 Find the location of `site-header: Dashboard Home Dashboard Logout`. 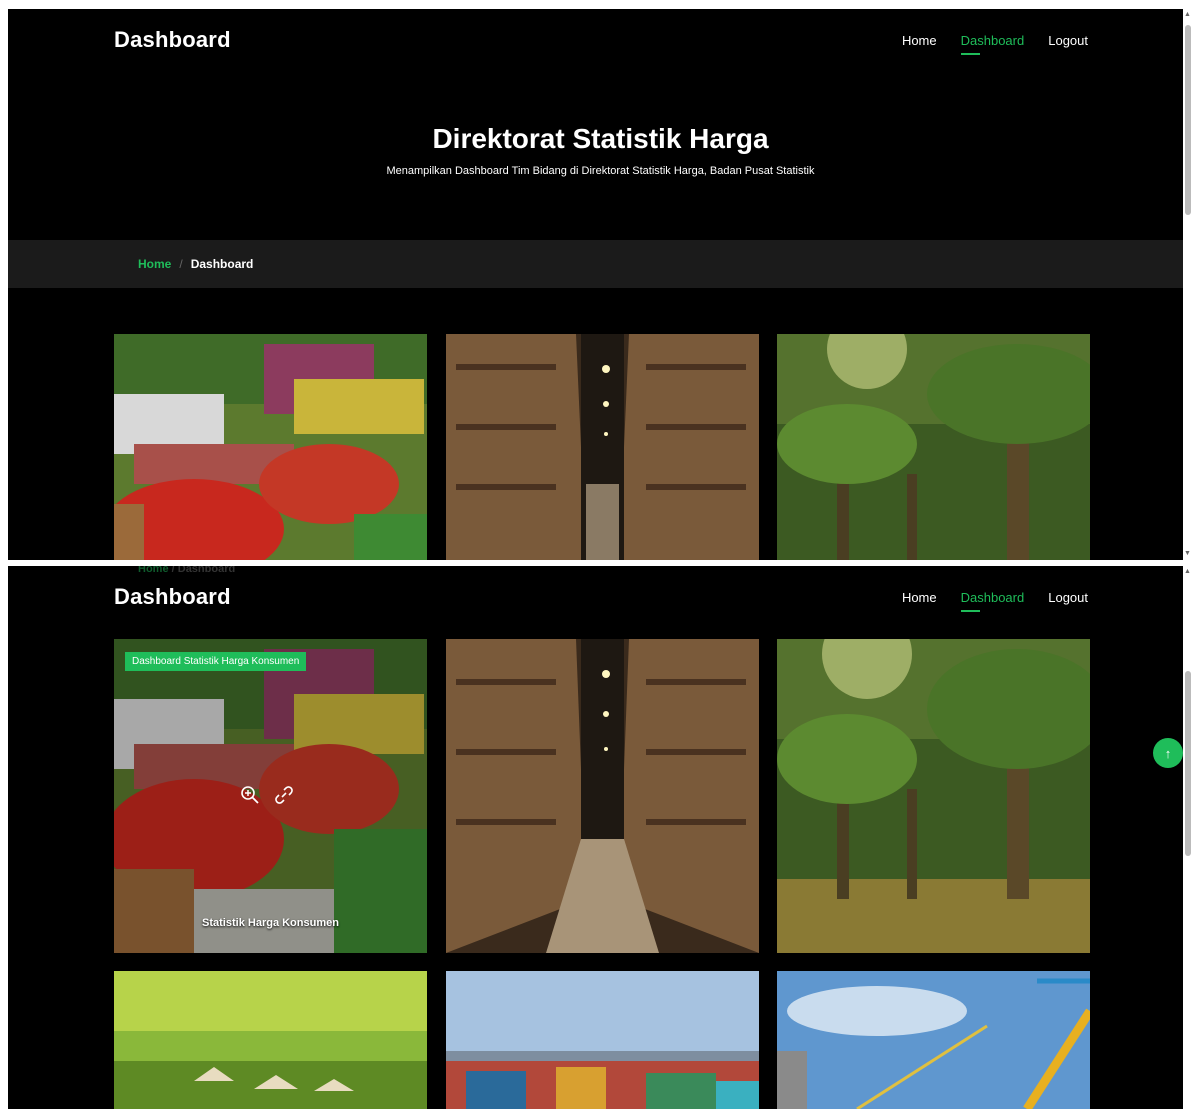

site-header: Dashboard Home Dashboard Logout is located at coordinates (595, 40).